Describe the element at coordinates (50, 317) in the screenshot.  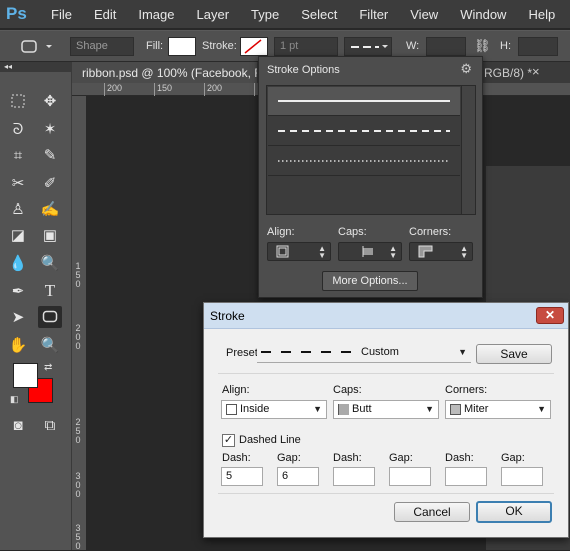
I see `rectangle-tool-icon` at that location.